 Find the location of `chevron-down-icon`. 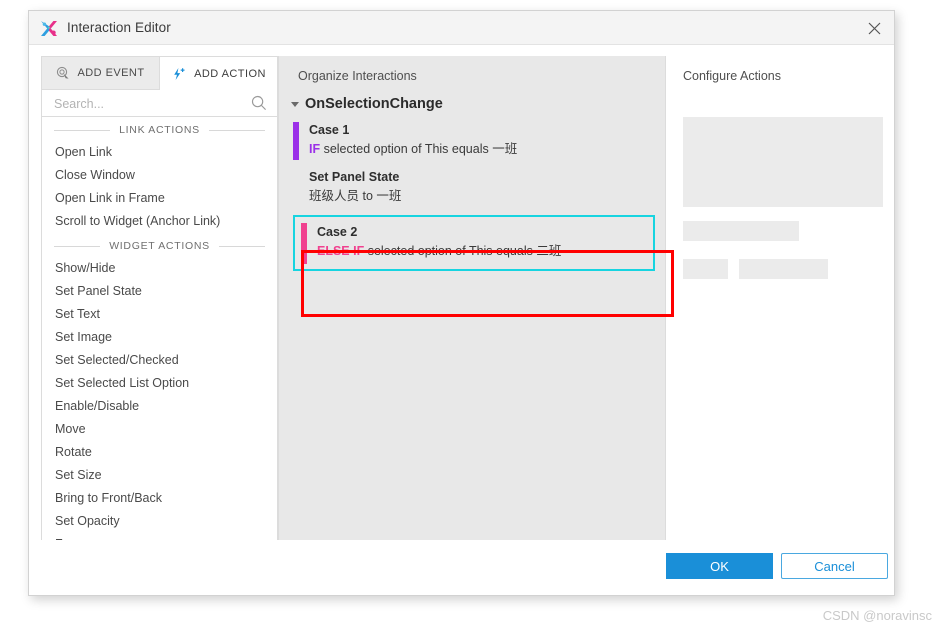

chevron-down-icon is located at coordinates (295, 104).